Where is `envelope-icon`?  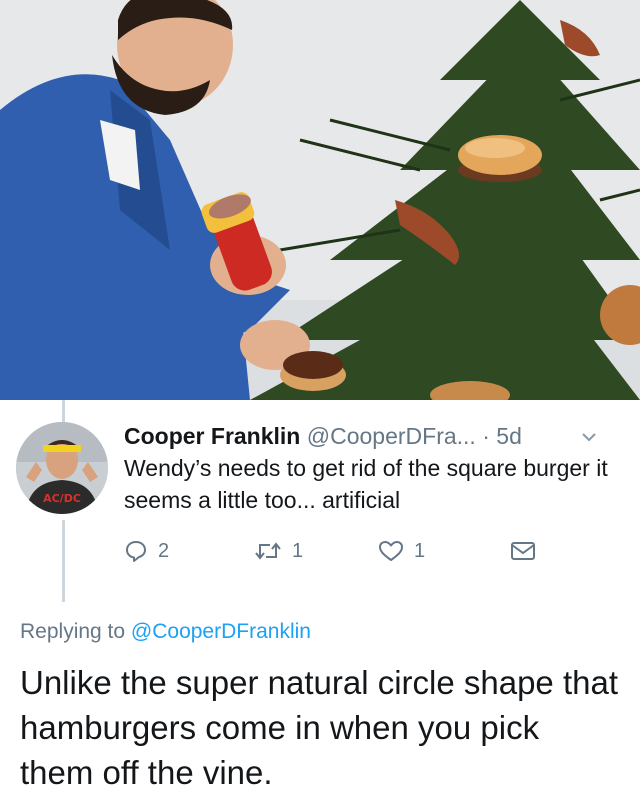
envelope-icon is located at coordinates (523, 551).